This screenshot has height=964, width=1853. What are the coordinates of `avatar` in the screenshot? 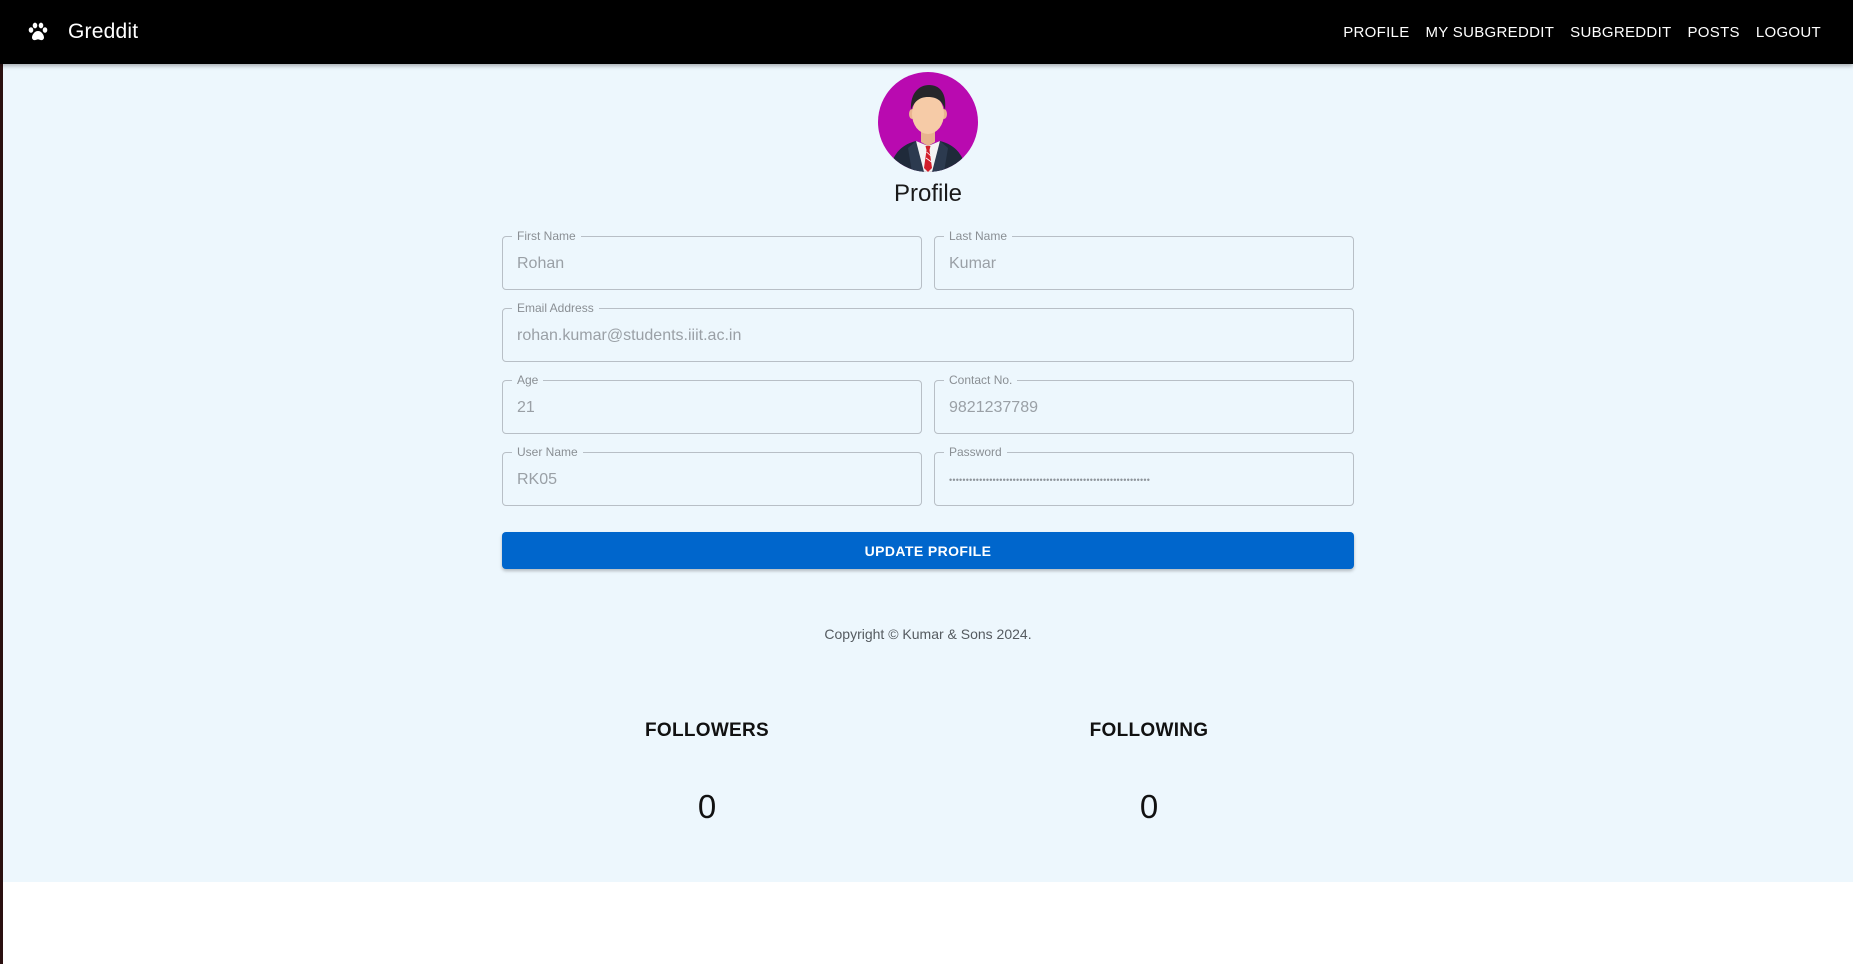 It's located at (928, 122).